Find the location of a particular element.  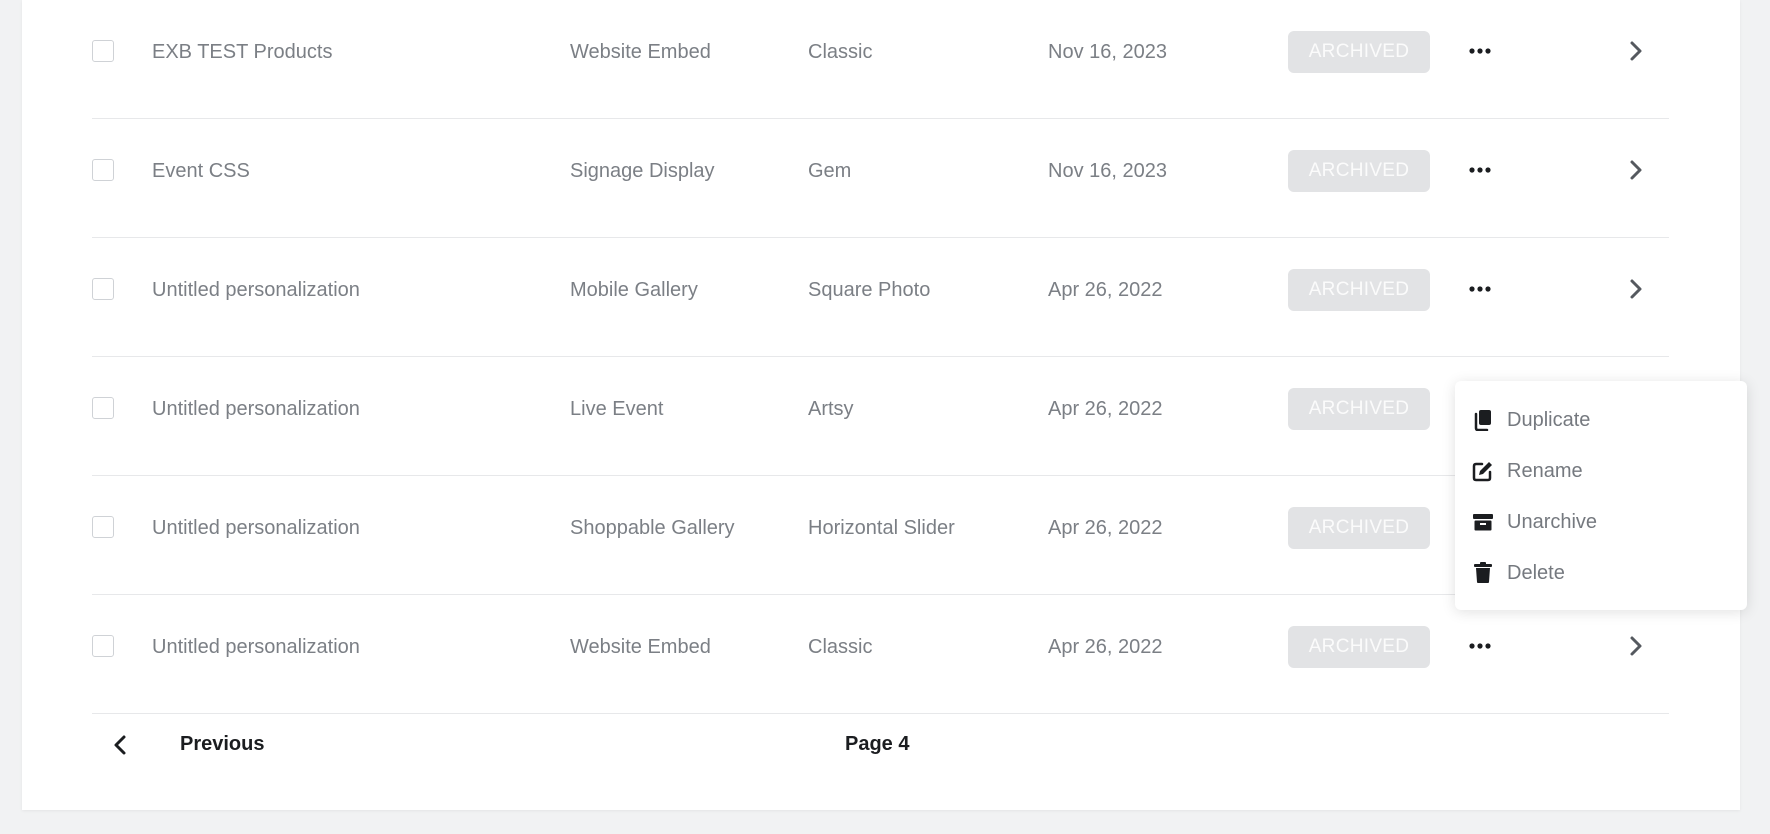

pagination: Previous Page 4 is located at coordinates (880, 745).